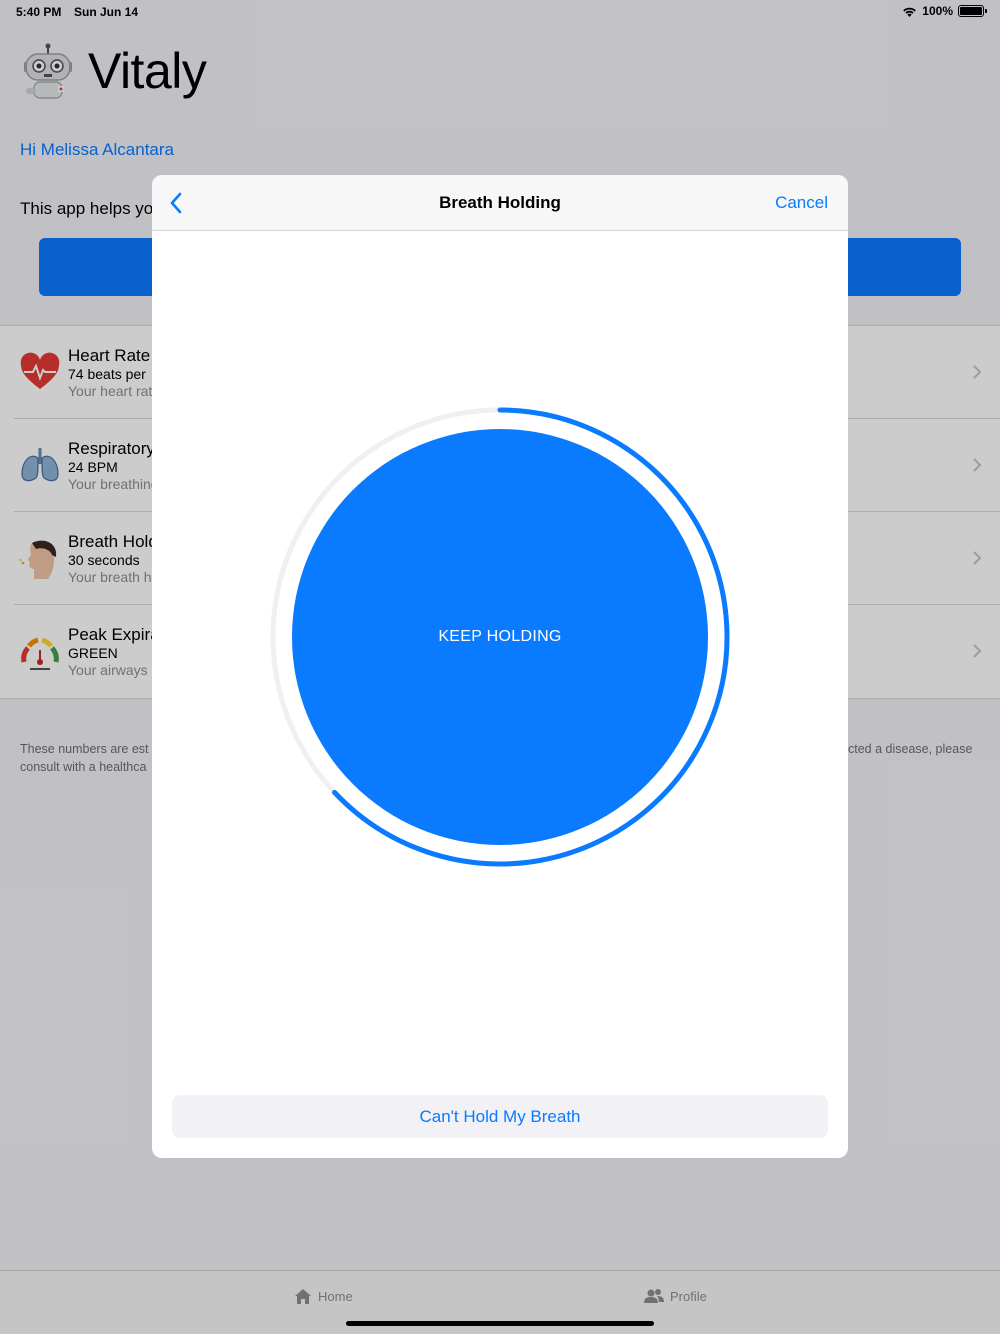 The image size is (1000, 1334). What do you see at coordinates (500, 1323) in the screenshot?
I see `home-indicator` at bounding box center [500, 1323].